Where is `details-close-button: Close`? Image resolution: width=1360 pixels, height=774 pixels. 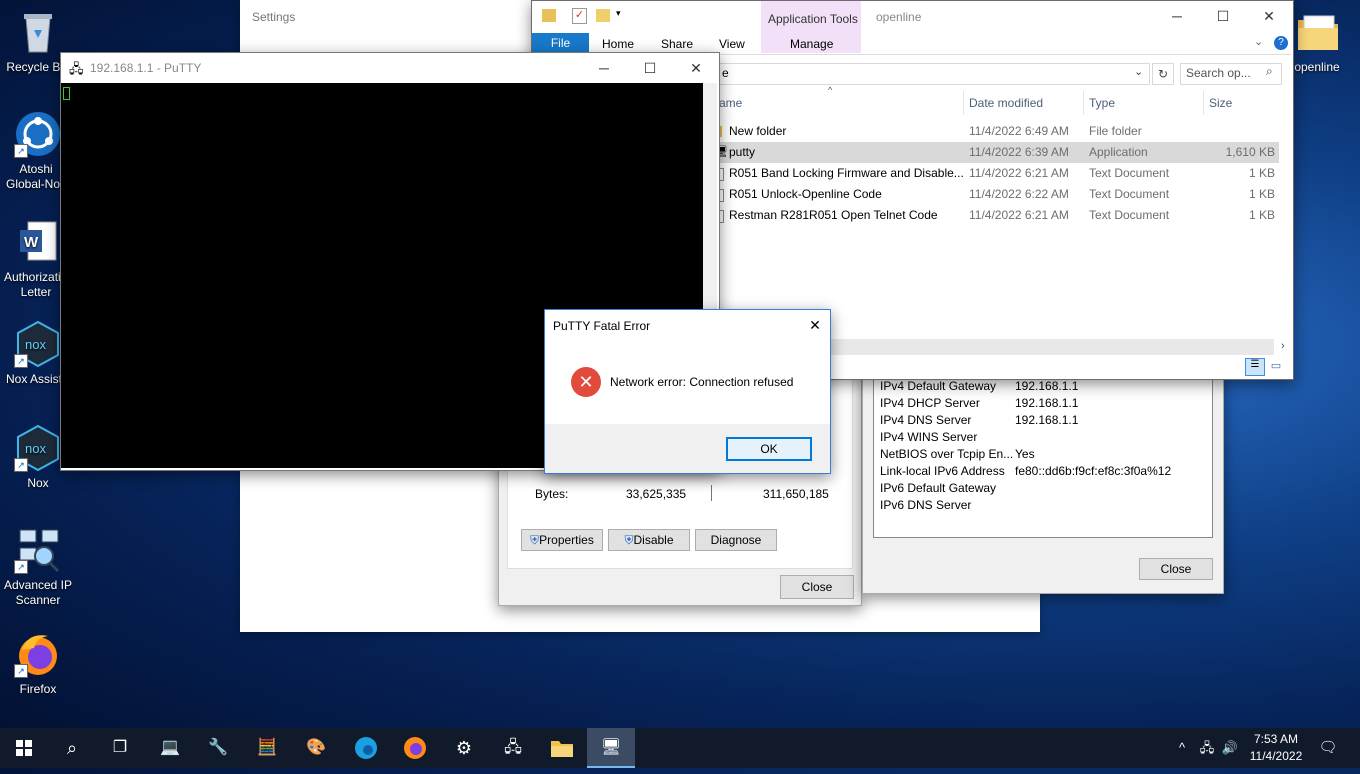 details-close-button: Close is located at coordinates (1176, 569).